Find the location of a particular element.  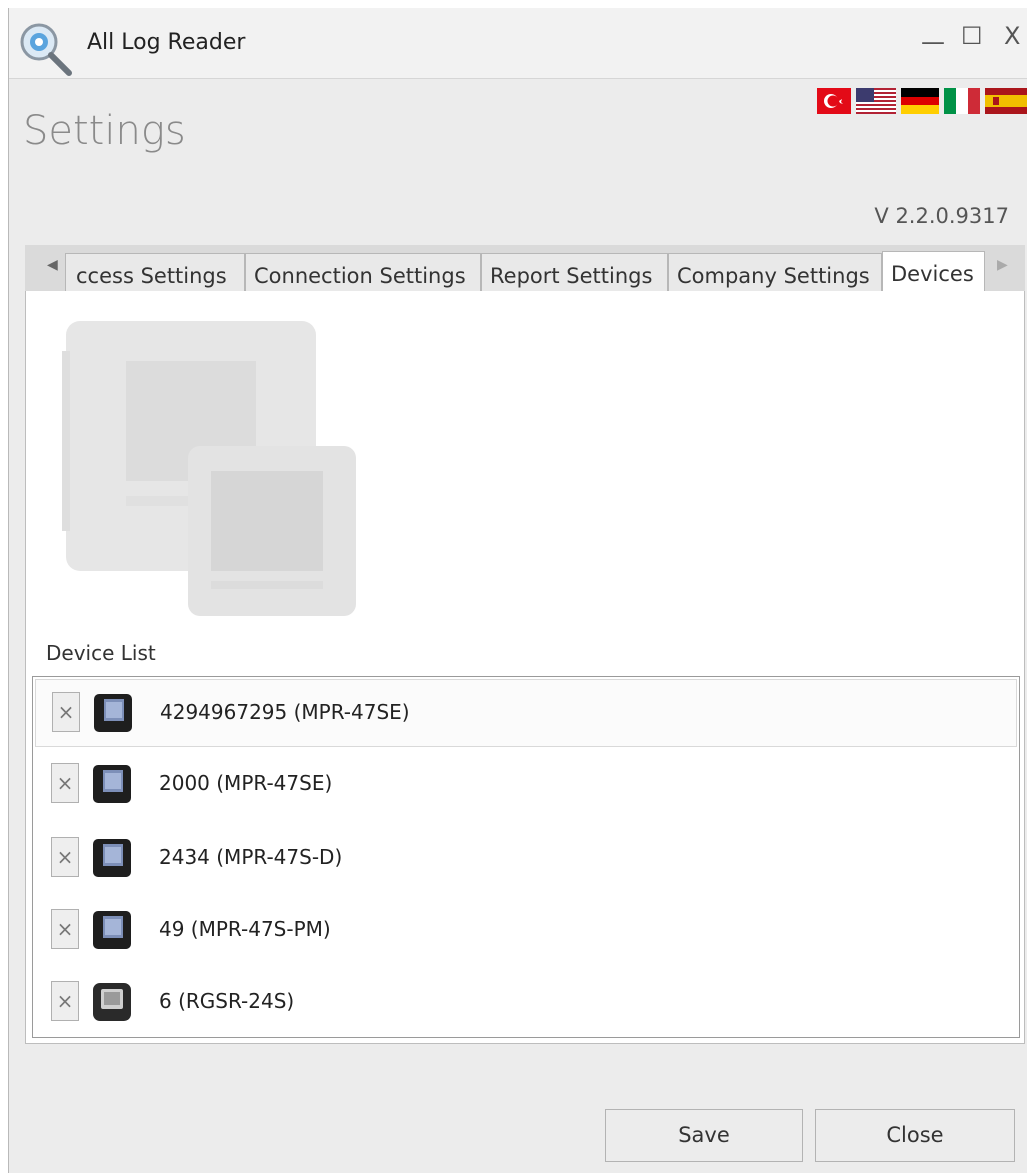

app-title: All Log Reader is located at coordinates (166, 42).